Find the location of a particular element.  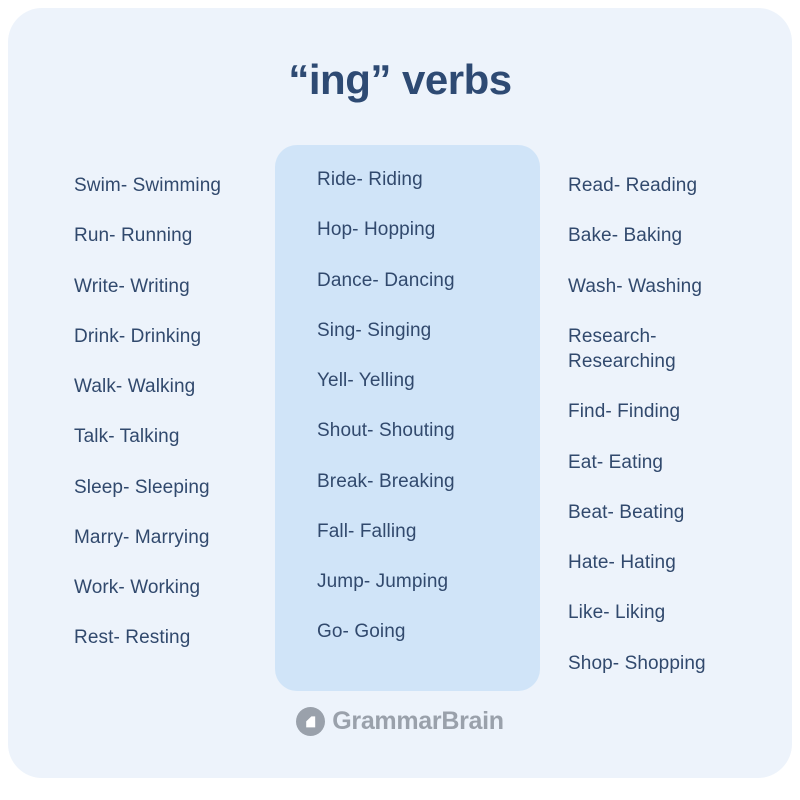

verb-list-item: Talk- Talking is located at coordinates (127, 437).